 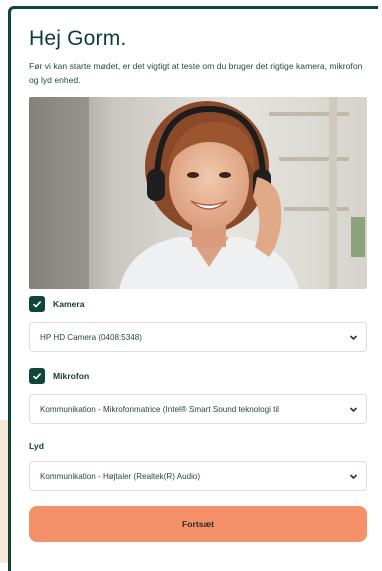 What do you see at coordinates (69, 304) in the screenshot?
I see `camera-label: Kamera` at bounding box center [69, 304].